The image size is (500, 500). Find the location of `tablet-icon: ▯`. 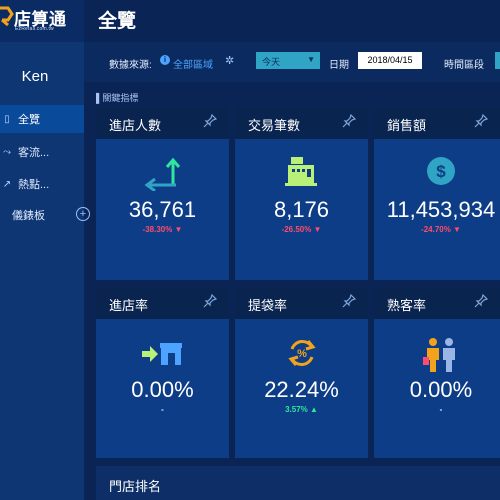

tablet-icon: ▯ is located at coordinates (7, 119).